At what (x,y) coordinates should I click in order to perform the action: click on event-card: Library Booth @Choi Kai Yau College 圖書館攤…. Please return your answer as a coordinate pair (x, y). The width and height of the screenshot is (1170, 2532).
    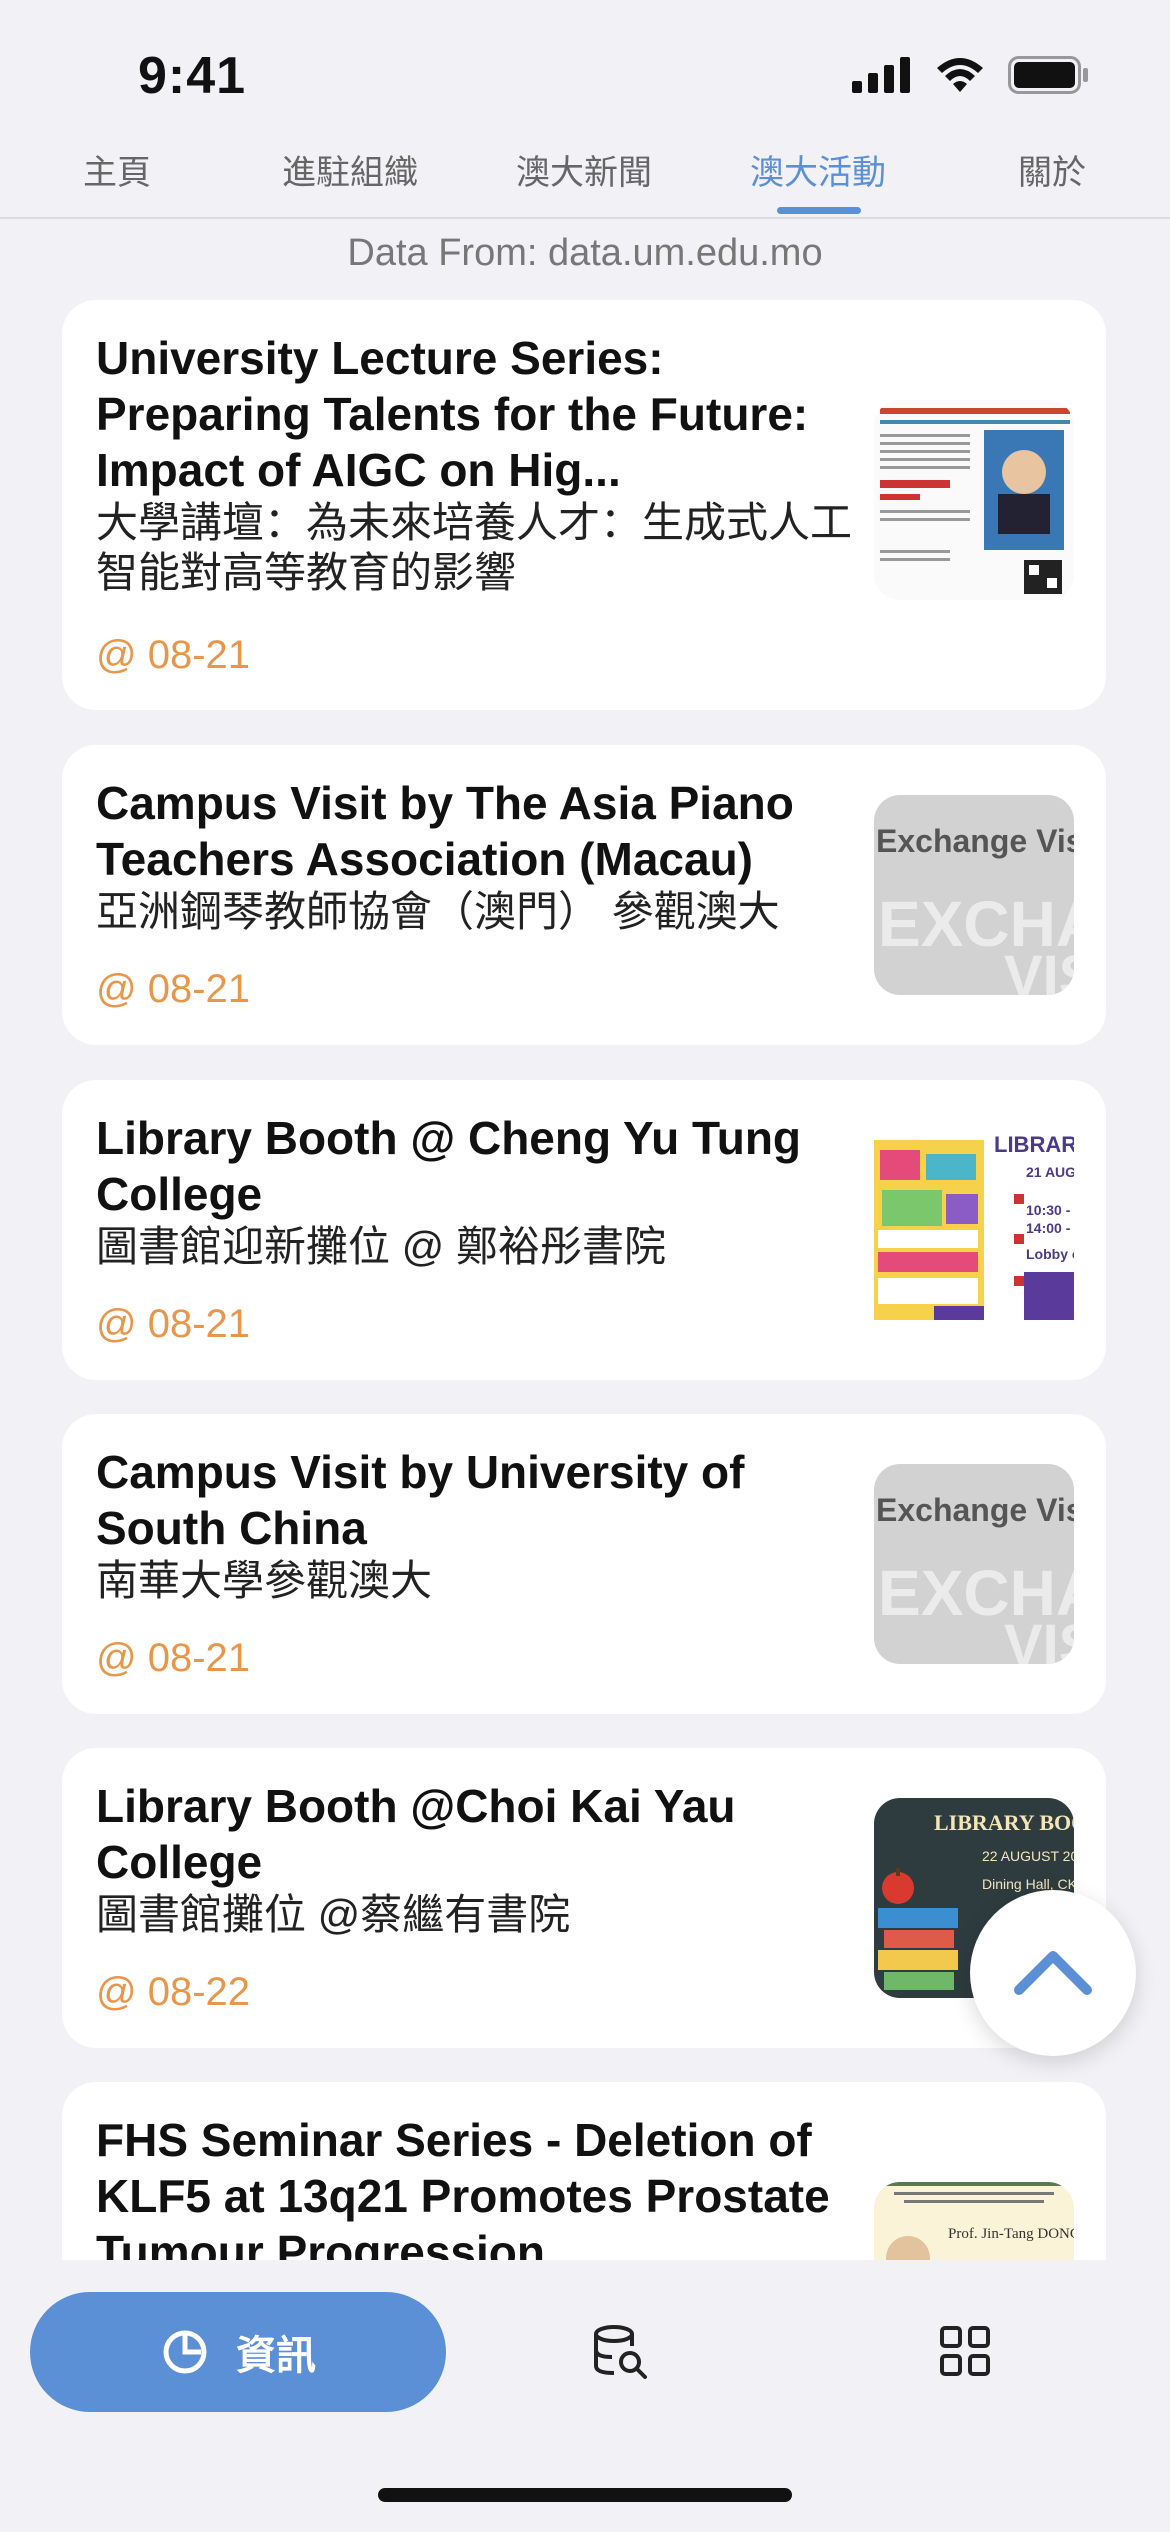
    Looking at the image, I should click on (584, 1898).